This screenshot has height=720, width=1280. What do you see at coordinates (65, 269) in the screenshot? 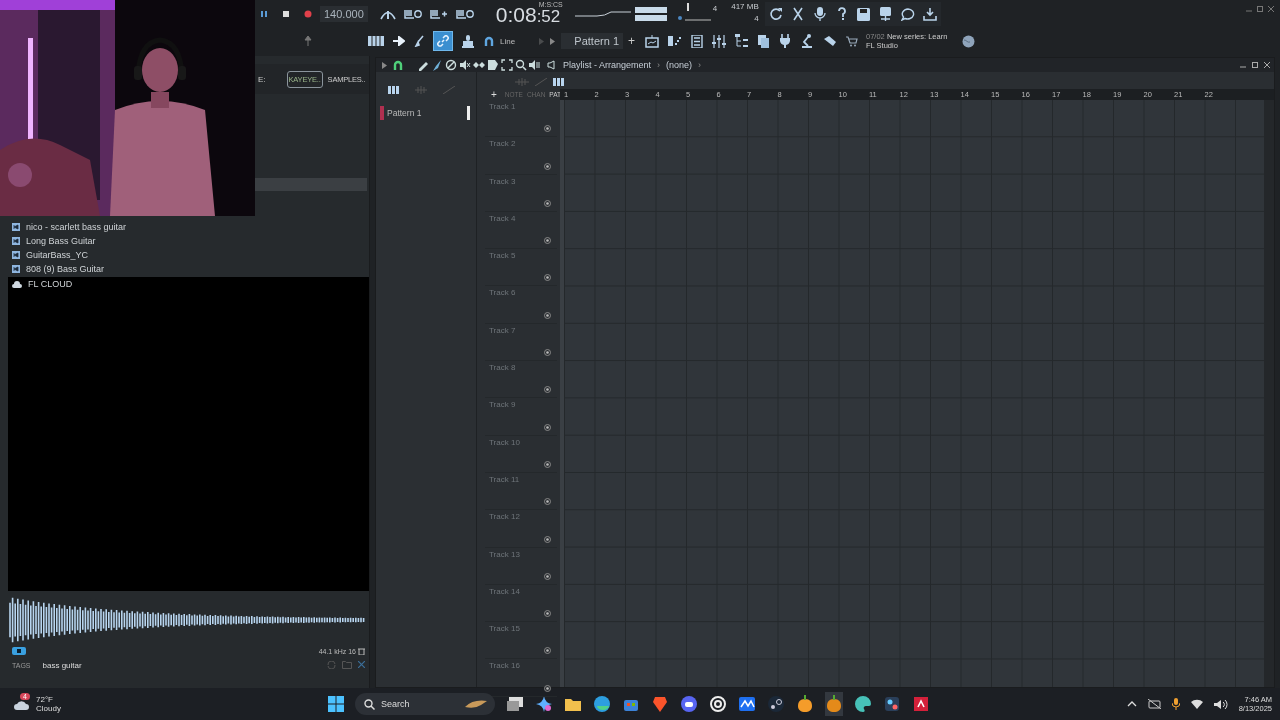
I see `browser-item: 808 (9) Bass Guitar` at bounding box center [65, 269].